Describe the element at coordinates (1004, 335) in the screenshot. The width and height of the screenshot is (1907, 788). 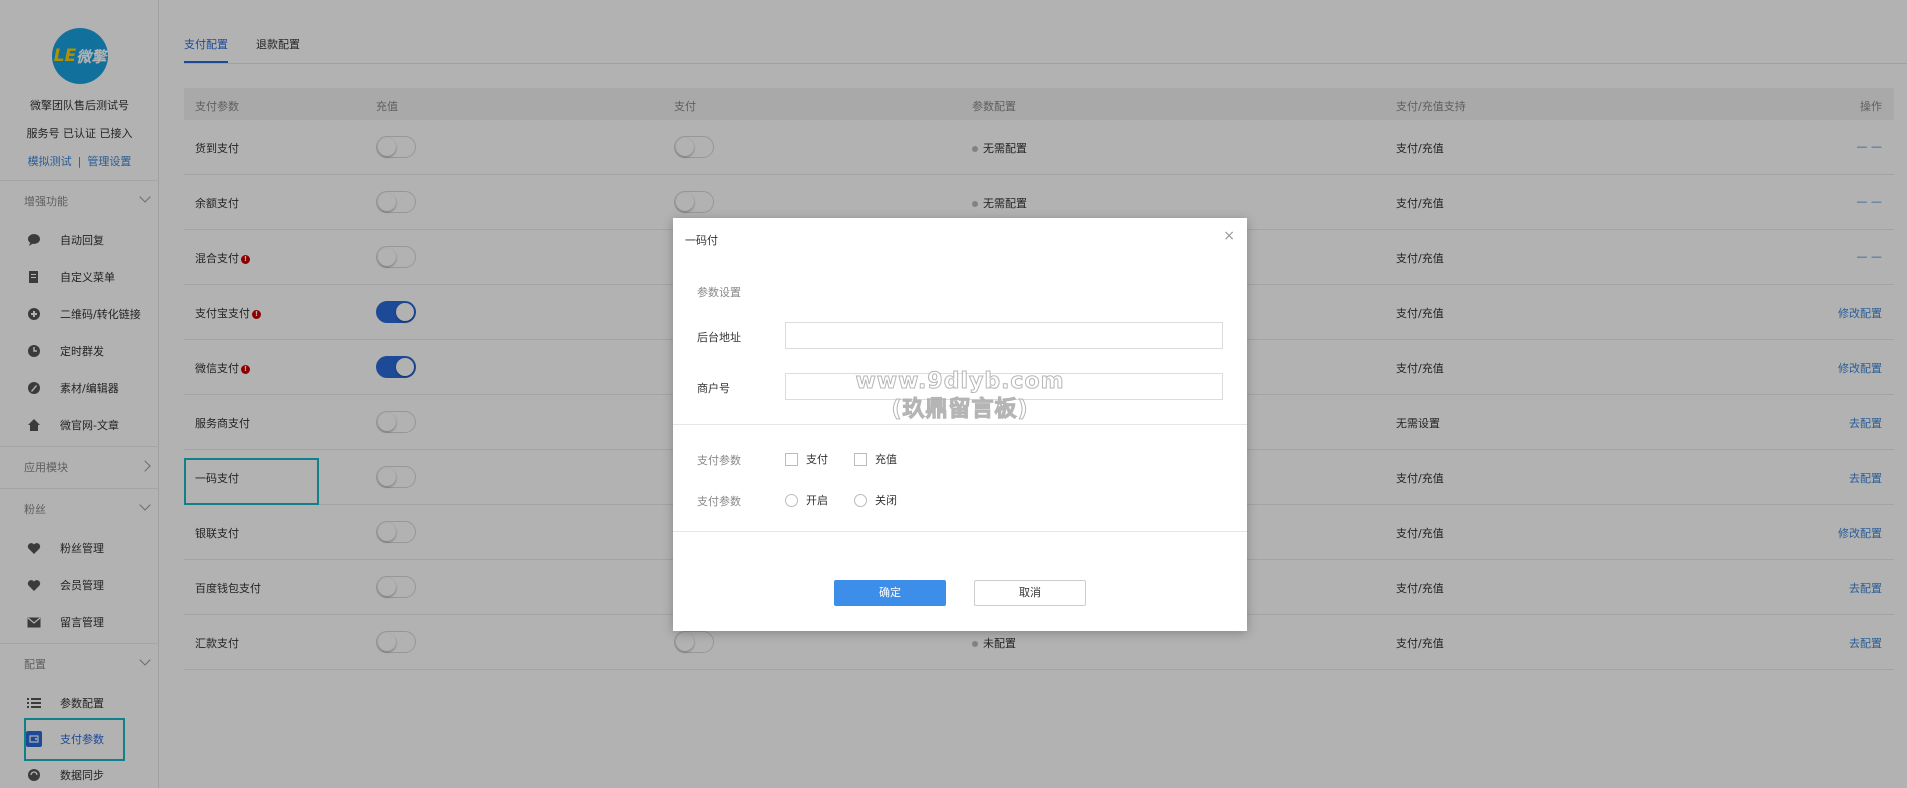
I see `backend-url-input` at that location.